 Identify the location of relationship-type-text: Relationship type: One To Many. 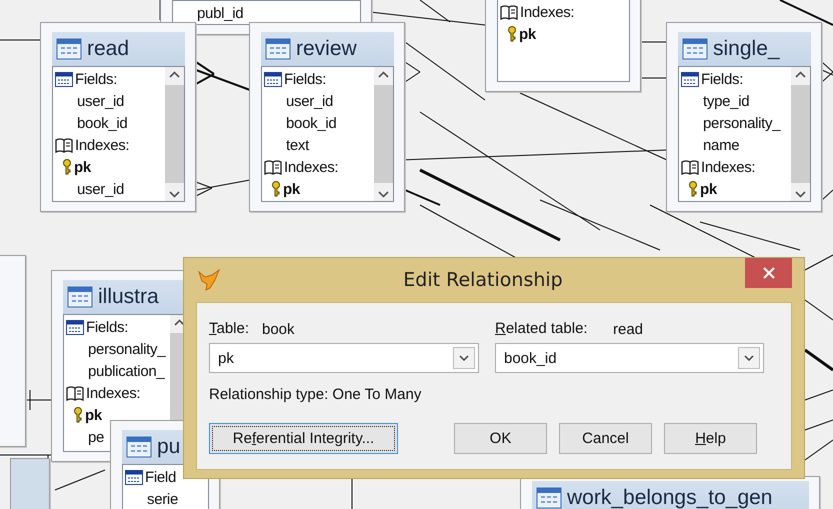
(315, 394).